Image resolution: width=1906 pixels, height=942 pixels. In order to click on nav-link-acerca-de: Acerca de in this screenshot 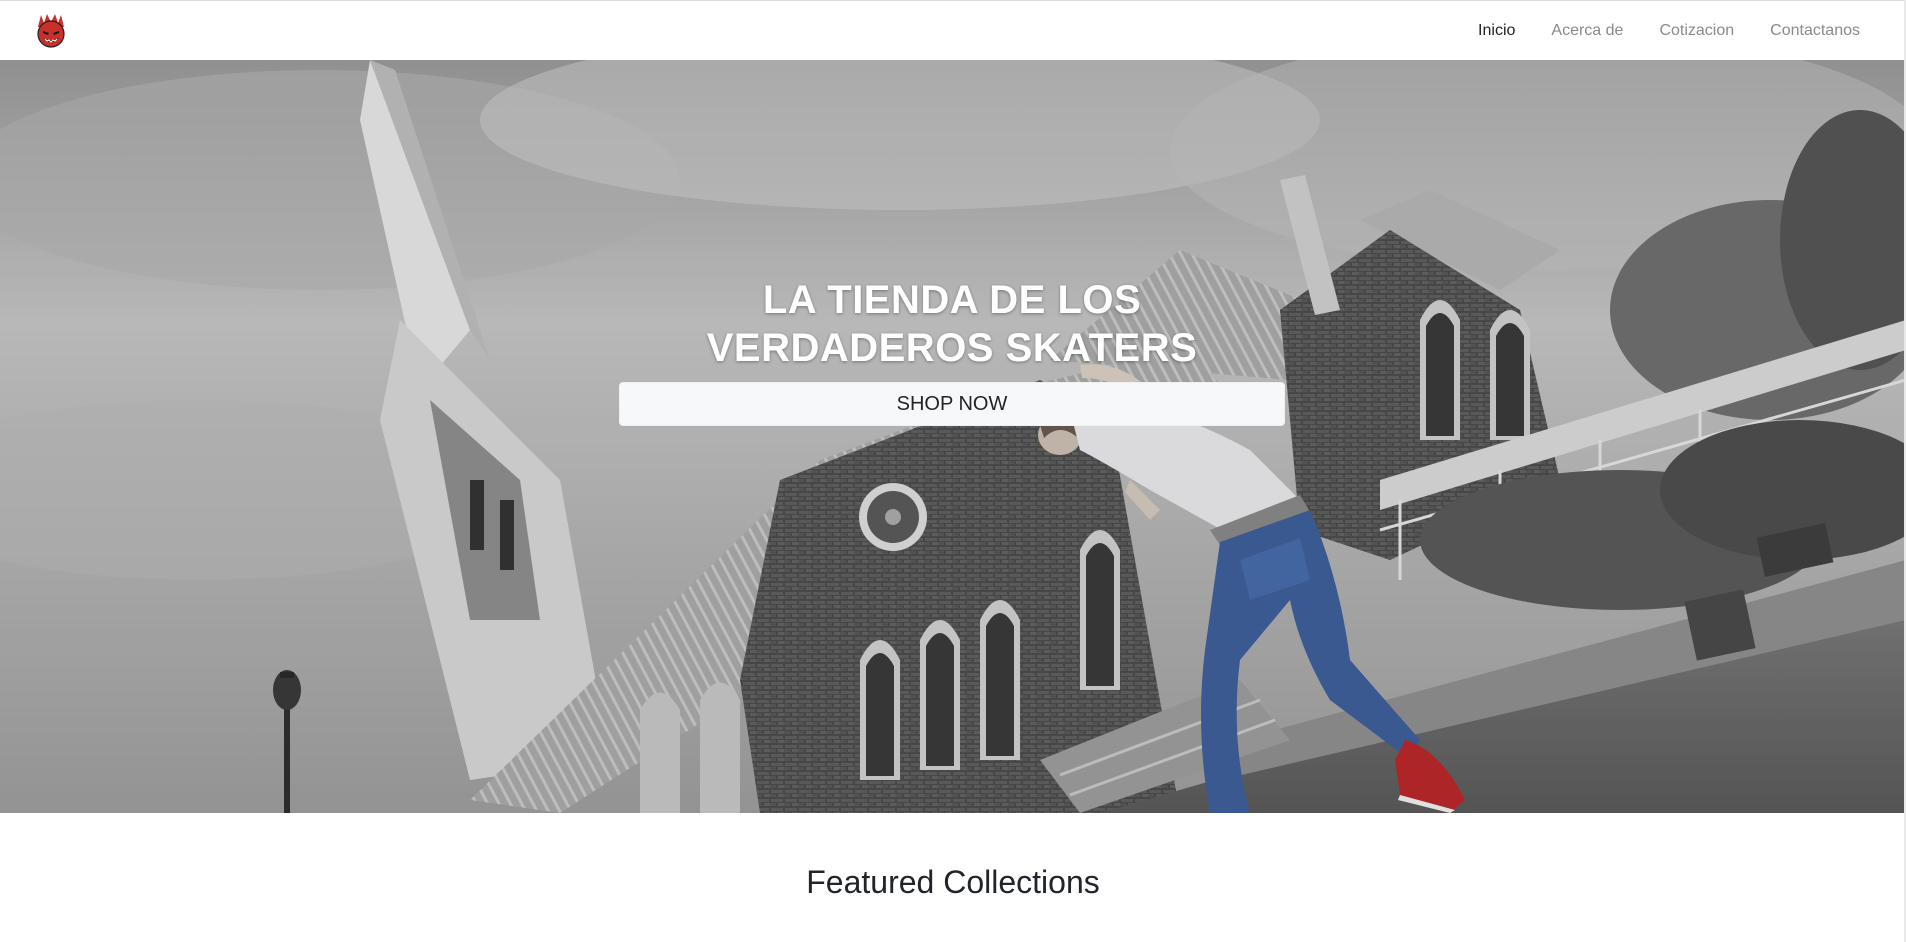, I will do `click(1587, 31)`.